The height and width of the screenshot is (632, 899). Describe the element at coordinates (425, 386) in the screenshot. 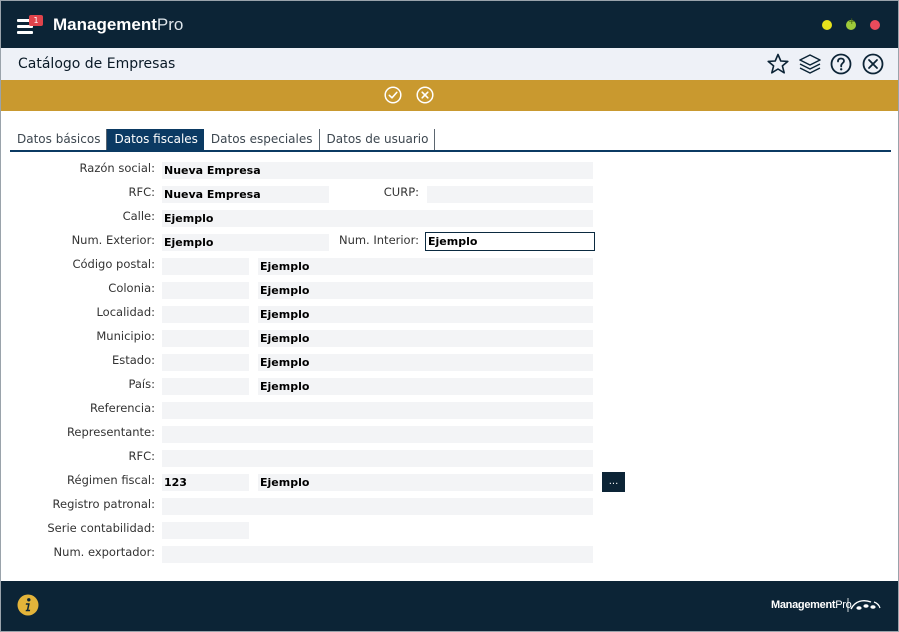

I see `pais-desc-input` at that location.